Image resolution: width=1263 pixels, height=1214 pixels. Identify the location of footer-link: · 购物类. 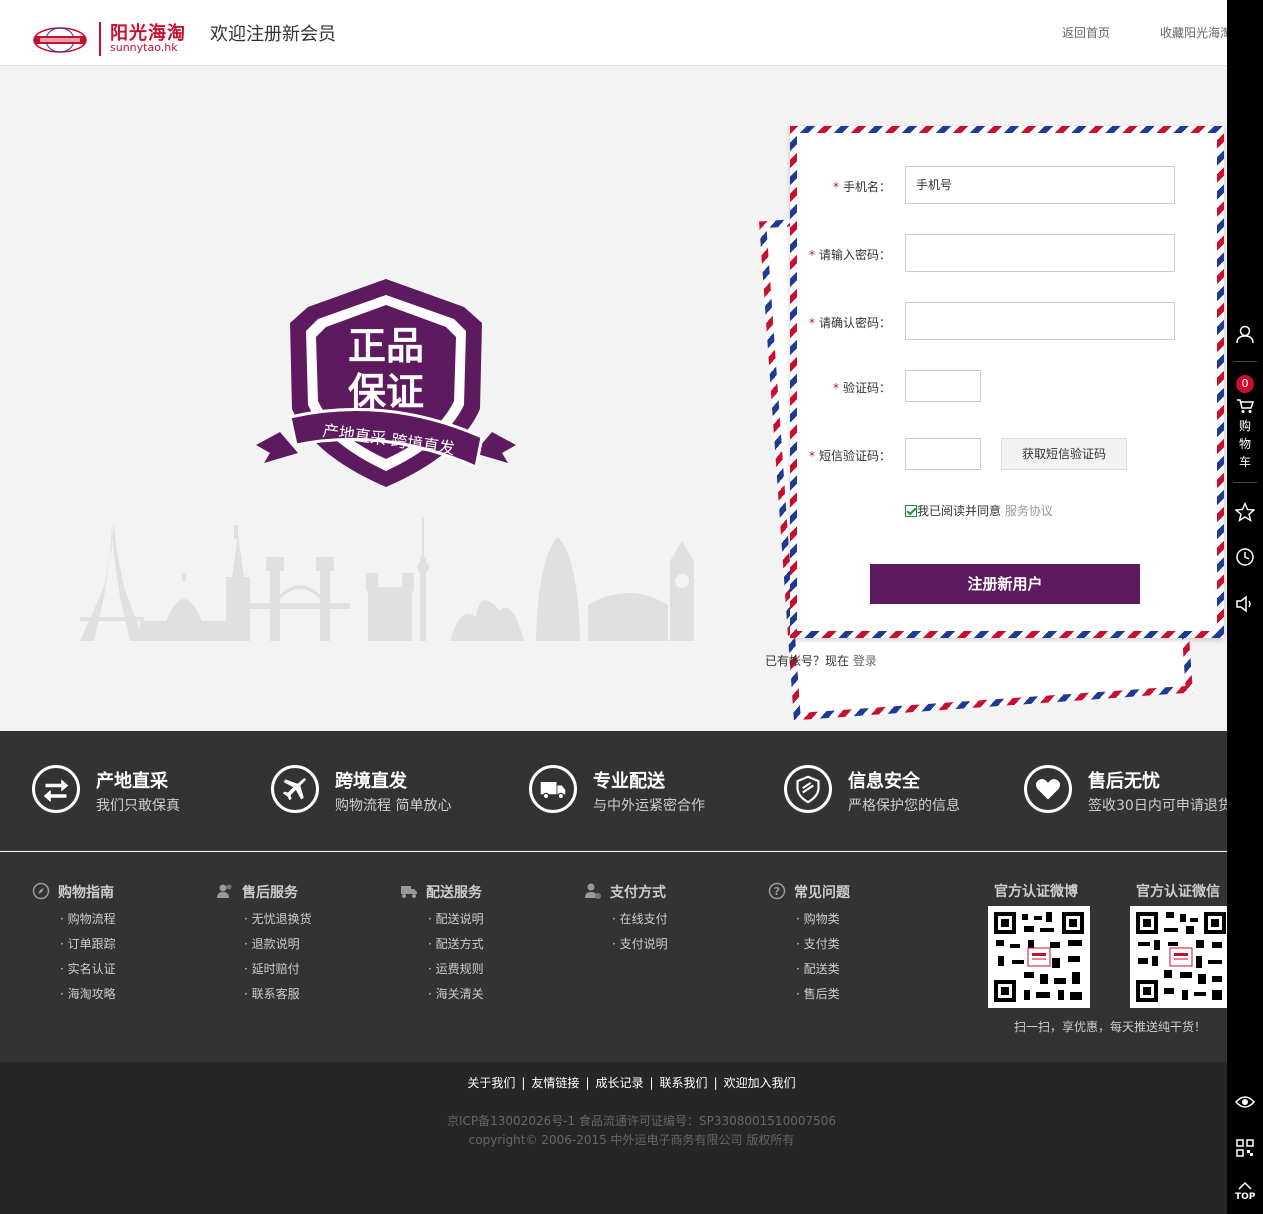
(809, 918).